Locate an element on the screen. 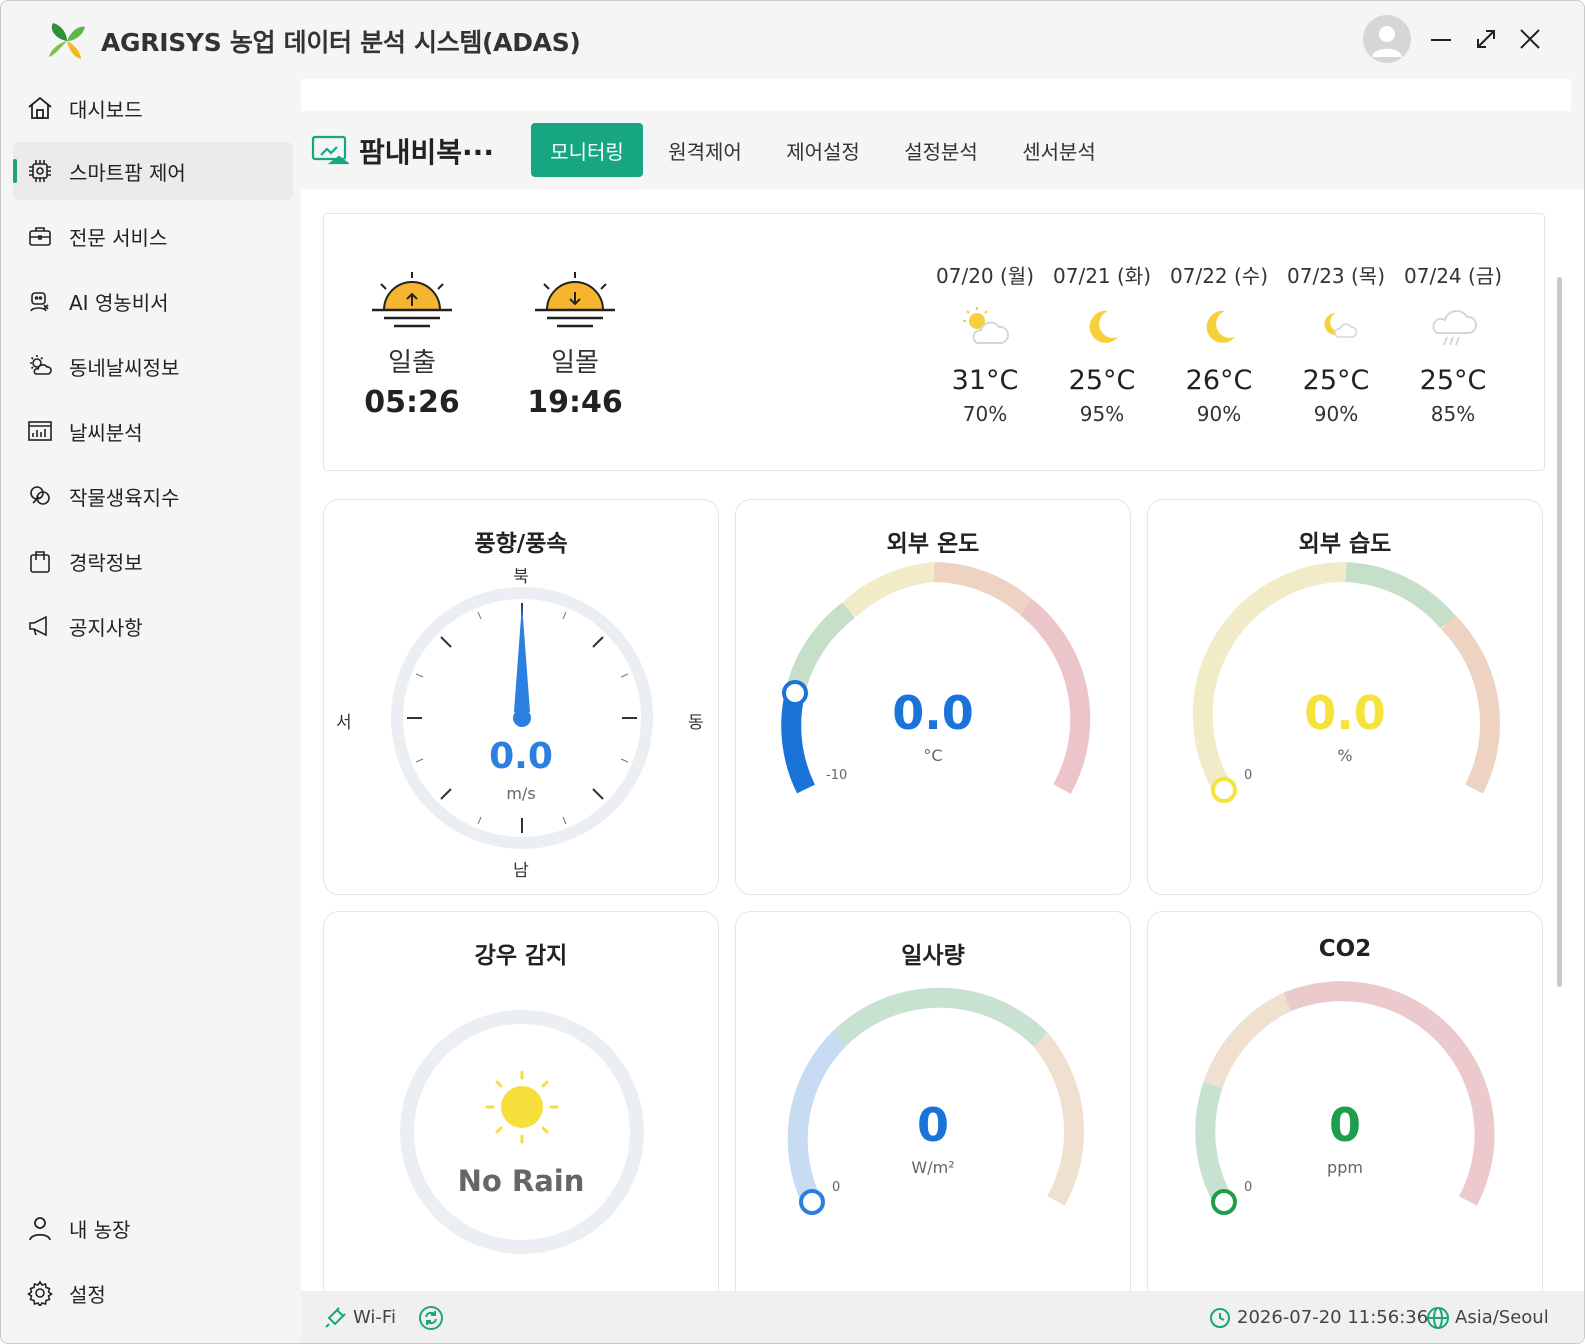  home-icon is located at coordinates (40, 107).